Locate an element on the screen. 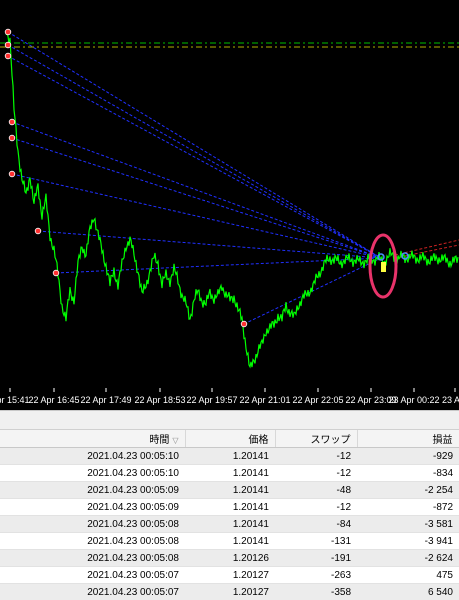  sort-icon: ▽ is located at coordinates (175, 440).